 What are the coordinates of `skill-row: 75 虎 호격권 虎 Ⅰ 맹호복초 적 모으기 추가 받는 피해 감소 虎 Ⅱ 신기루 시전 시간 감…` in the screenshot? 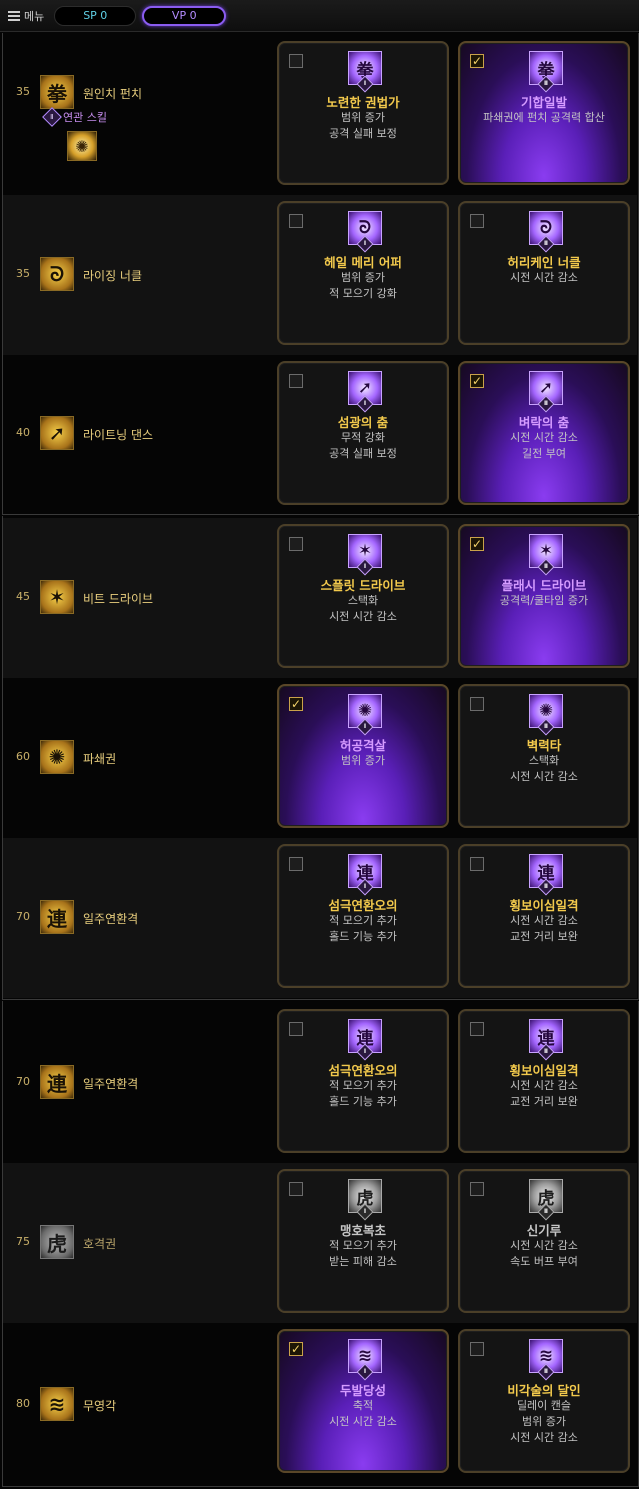 It's located at (320, 1243).